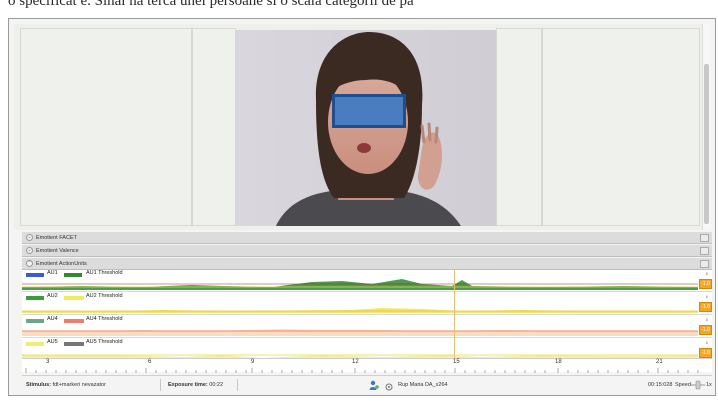  What do you see at coordinates (683, 385) in the screenshot?
I see `speed-label: Speed` at bounding box center [683, 385].